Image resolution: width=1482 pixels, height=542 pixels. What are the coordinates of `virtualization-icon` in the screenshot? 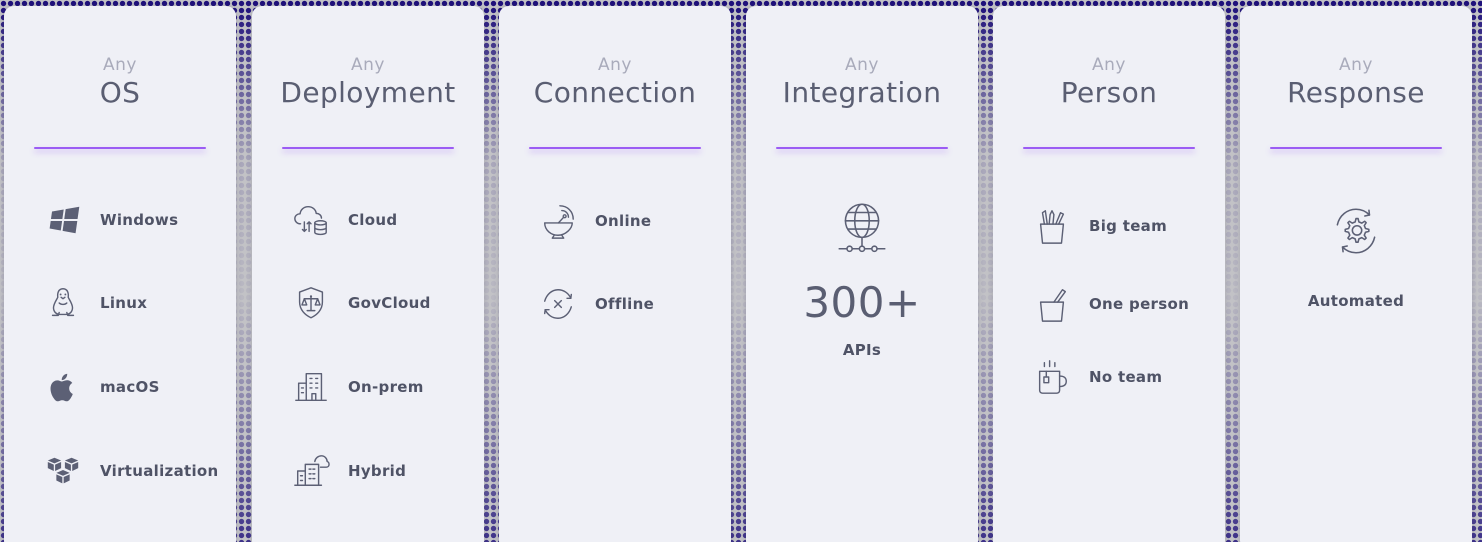 It's located at (63, 471).